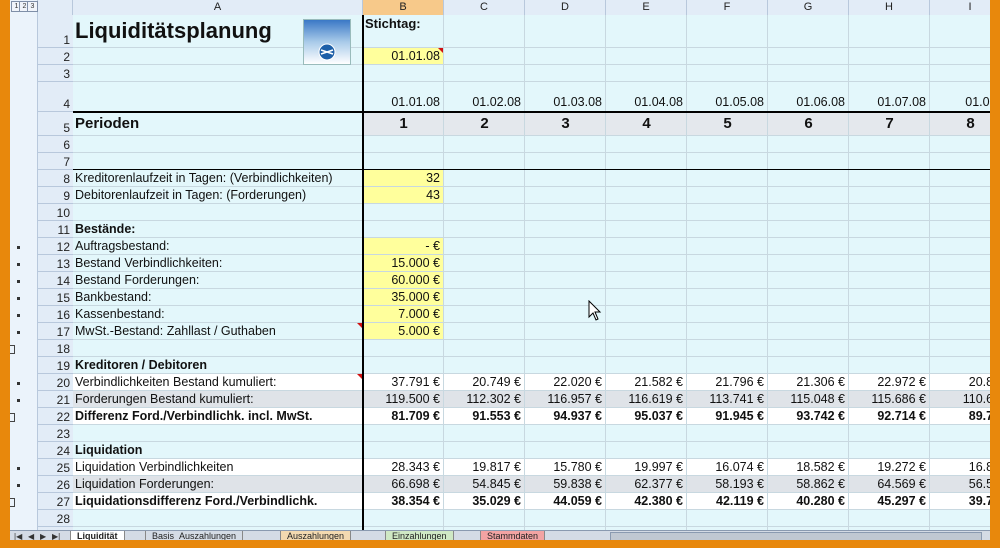 The image size is (1000, 548). What do you see at coordinates (55, 314) in the screenshot?
I see `row-header: 16` at bounding box center [55, 314].